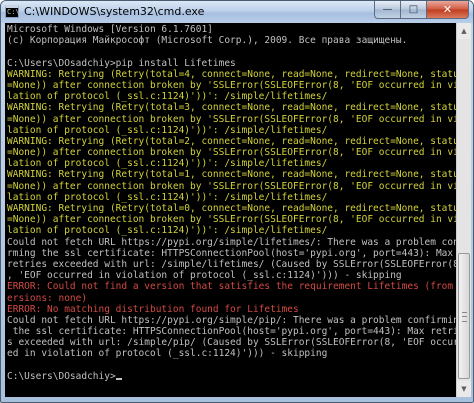  Describe the element at coordinates (237, 399) in the screenshot. I see `window-bottom-border` at that location.